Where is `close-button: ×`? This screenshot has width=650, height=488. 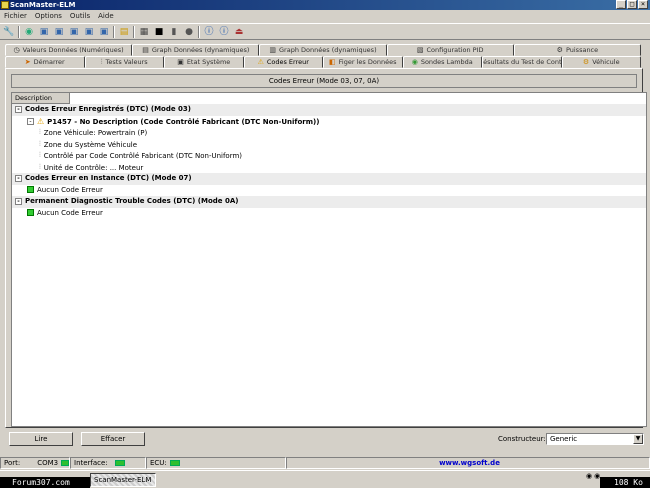 close-button: × is located at coordinates (643, 4).